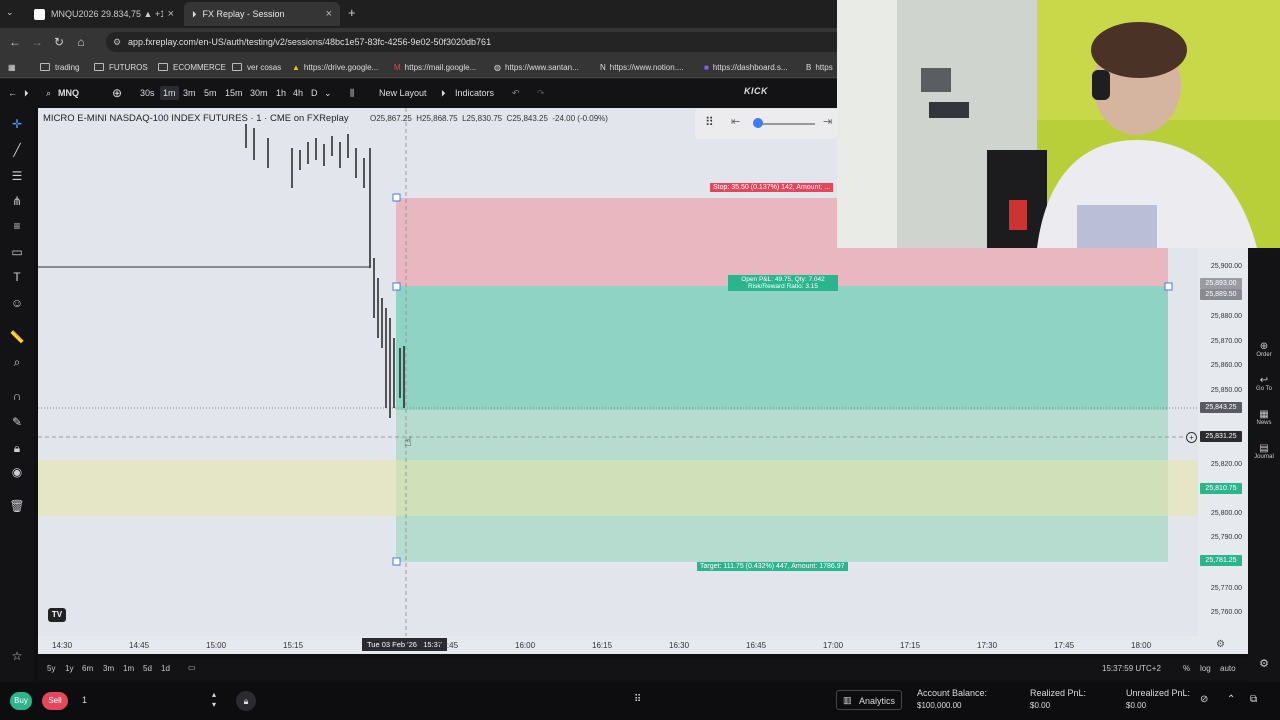 This screenshot has height=720, width=1280. What do you see at coordinates (516, 93) in the screenshot?
I see `undo-icon: ↶` at bounding box center [516, 93].